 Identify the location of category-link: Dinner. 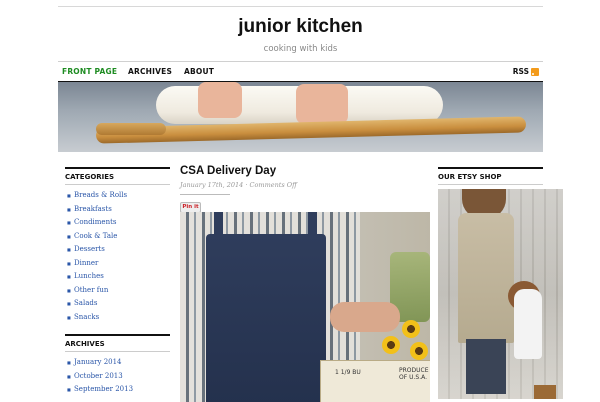
(117, 264).